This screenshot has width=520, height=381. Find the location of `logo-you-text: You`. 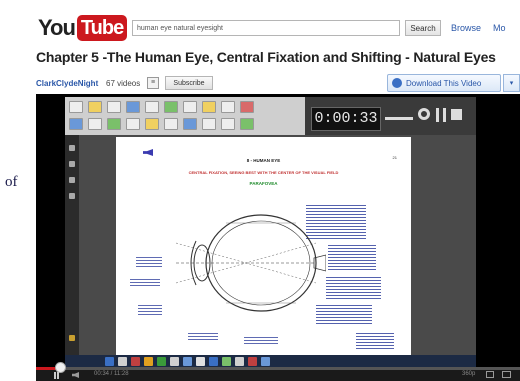

logo-you-text: You is located at coordinates (57, 27).